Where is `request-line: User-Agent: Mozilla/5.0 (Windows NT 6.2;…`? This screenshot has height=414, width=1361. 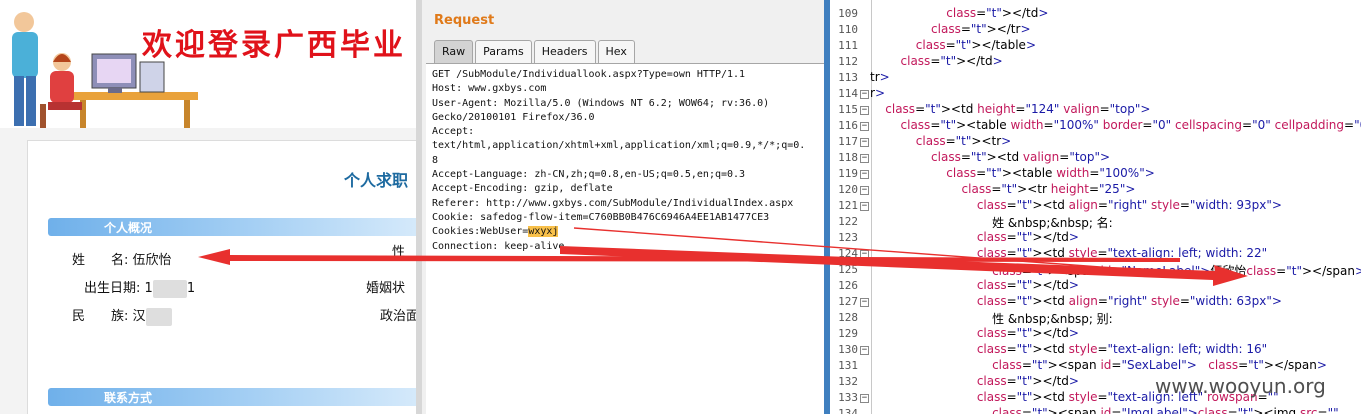 request-line: User-Agent: Mozilla/5.0 (Windows NT 6.2;… is located at coordinates (601, 103).